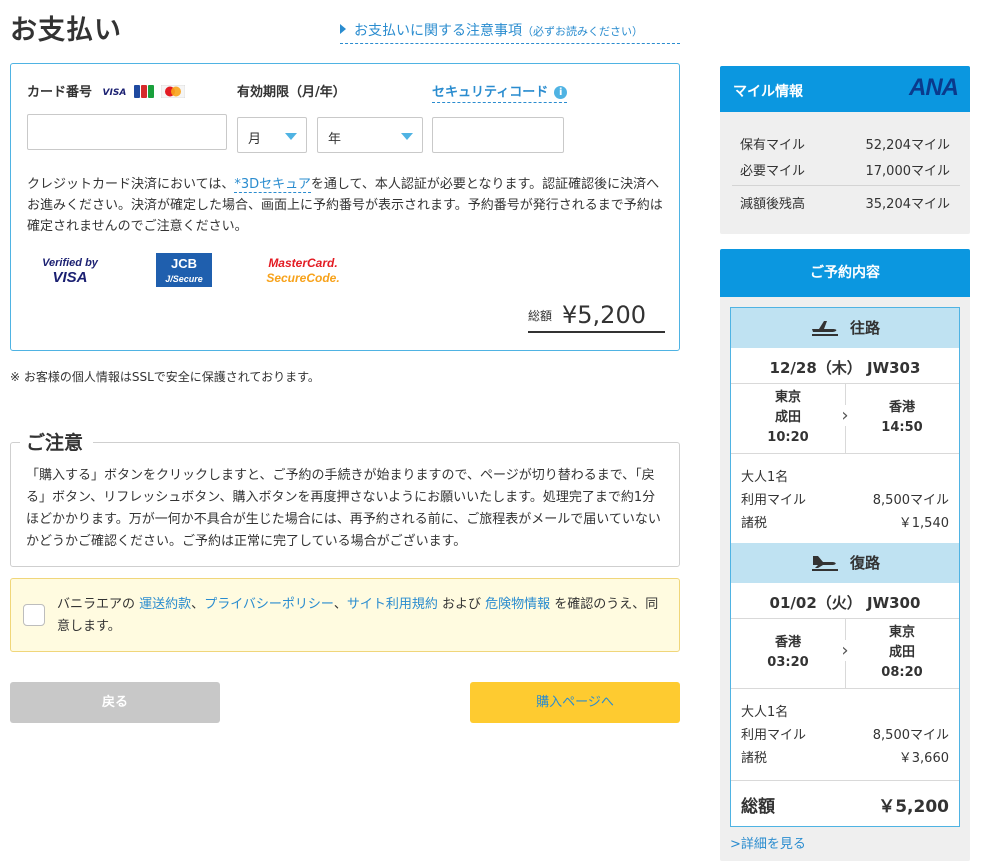  Describe the element at coordinates (788, 653) in the screenshot. I see `inbound-origin: 香港 03:20` at that location.